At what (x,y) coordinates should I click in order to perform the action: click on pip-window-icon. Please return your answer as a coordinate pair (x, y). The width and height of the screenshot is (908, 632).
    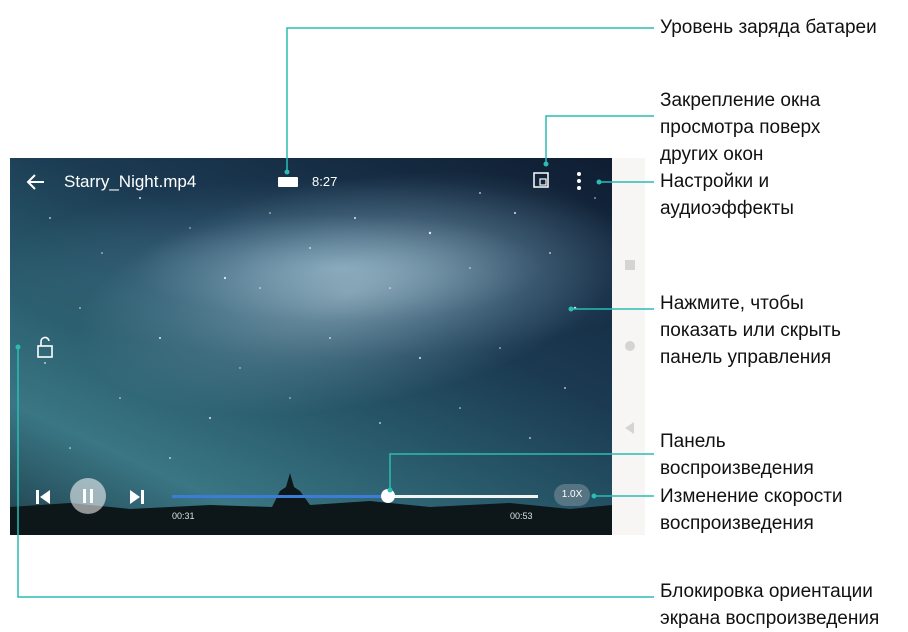
    Looking at the image, I should click on (541, 180).